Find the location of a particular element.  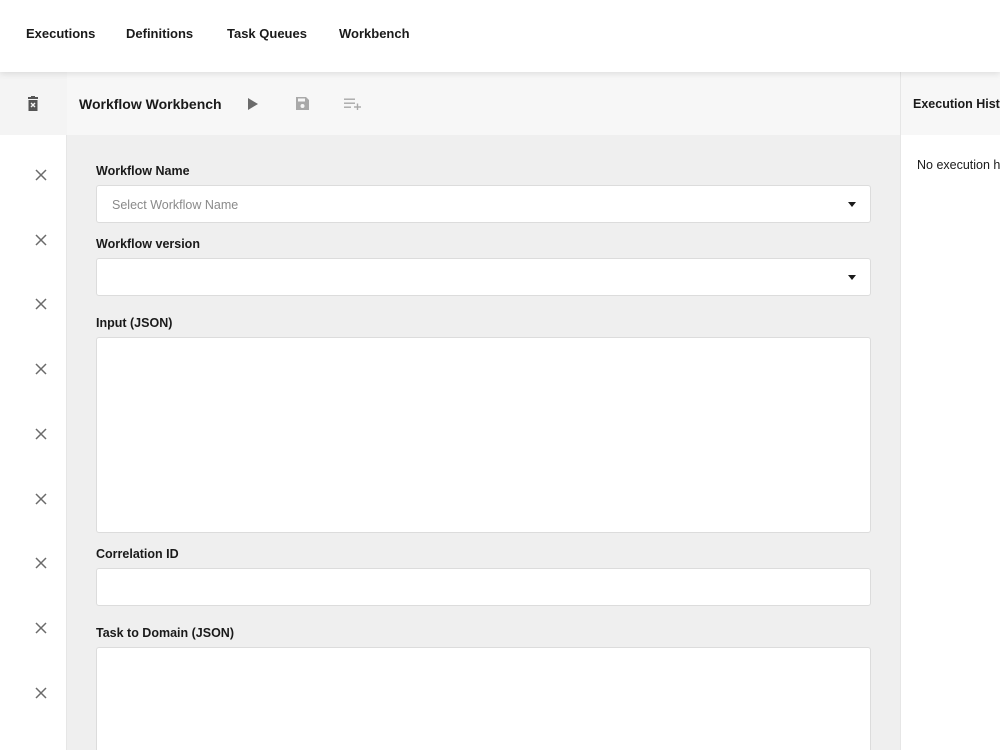

workflow-version-select is located at coordinates (483, 277).